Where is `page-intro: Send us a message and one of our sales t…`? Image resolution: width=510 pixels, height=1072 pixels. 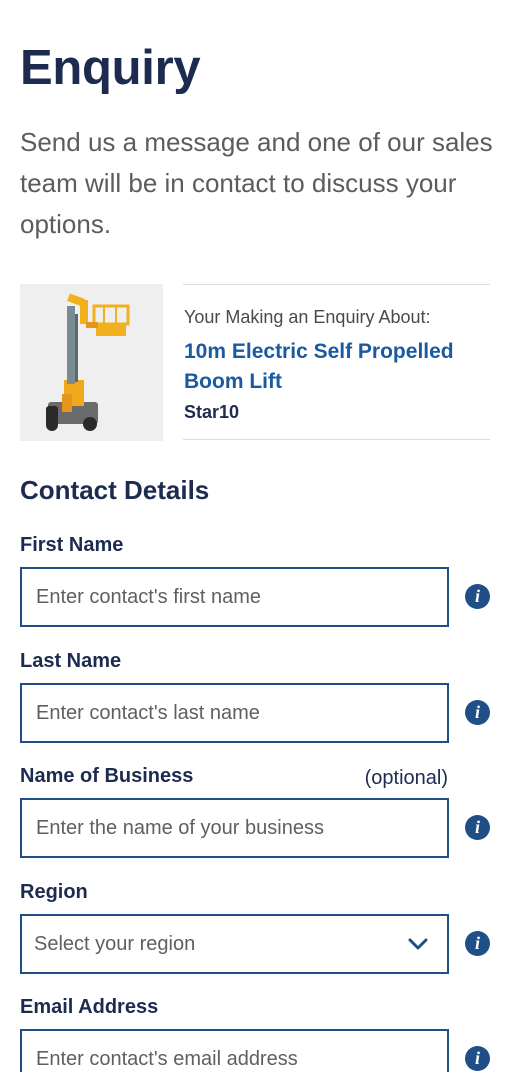
page-intro: Send us a message and one of our sales t… is located at coordinates (256, 183).